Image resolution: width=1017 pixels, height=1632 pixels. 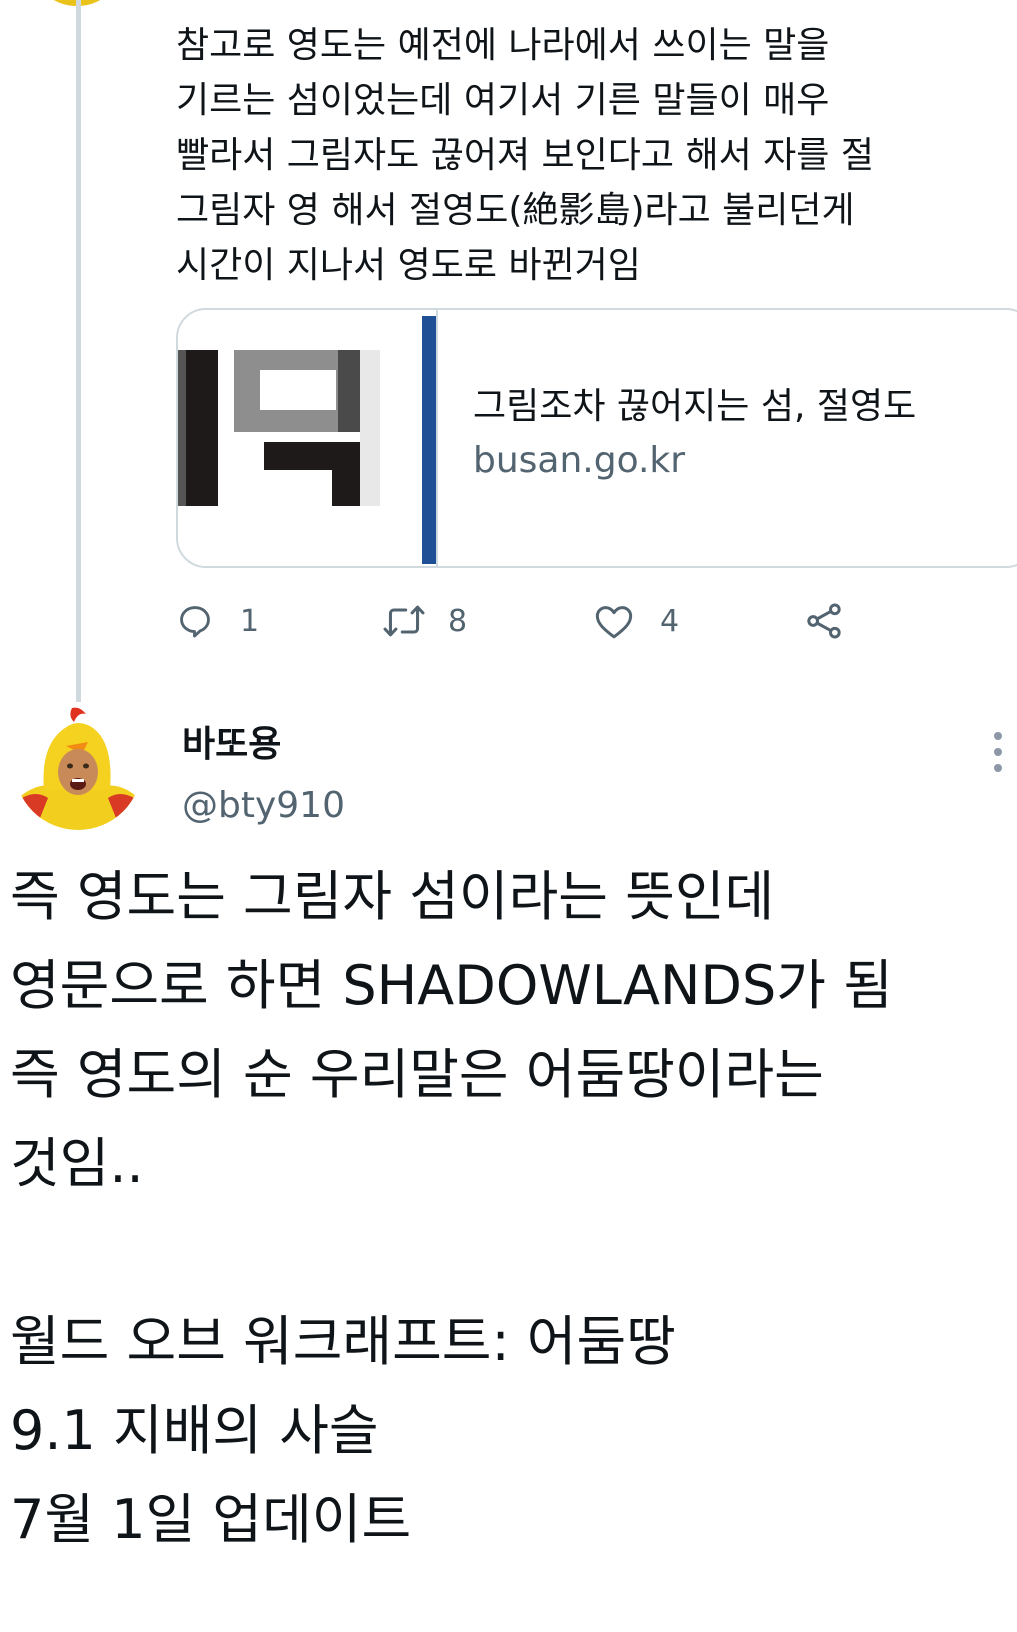 What do you see at coordinates (458, 621) in the screenshot?
I see `retweet-count: 8` at bounding box center [458, 621].